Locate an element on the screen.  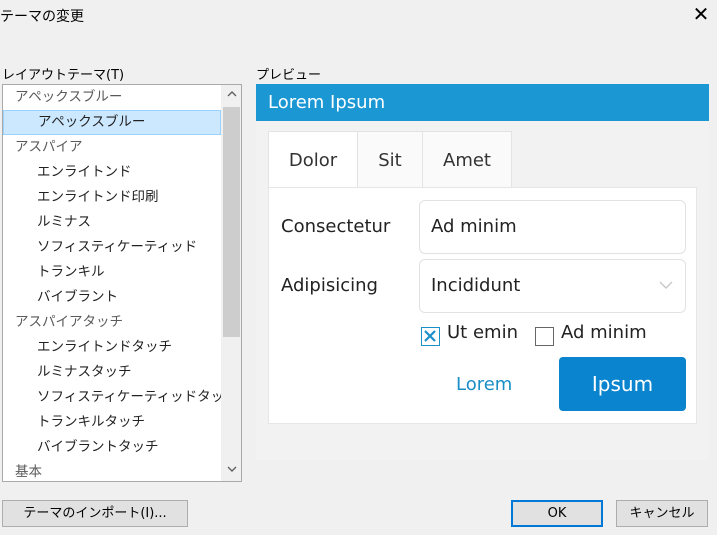
theme-list-item: エンライトンド is located at coordinates (112, 172).